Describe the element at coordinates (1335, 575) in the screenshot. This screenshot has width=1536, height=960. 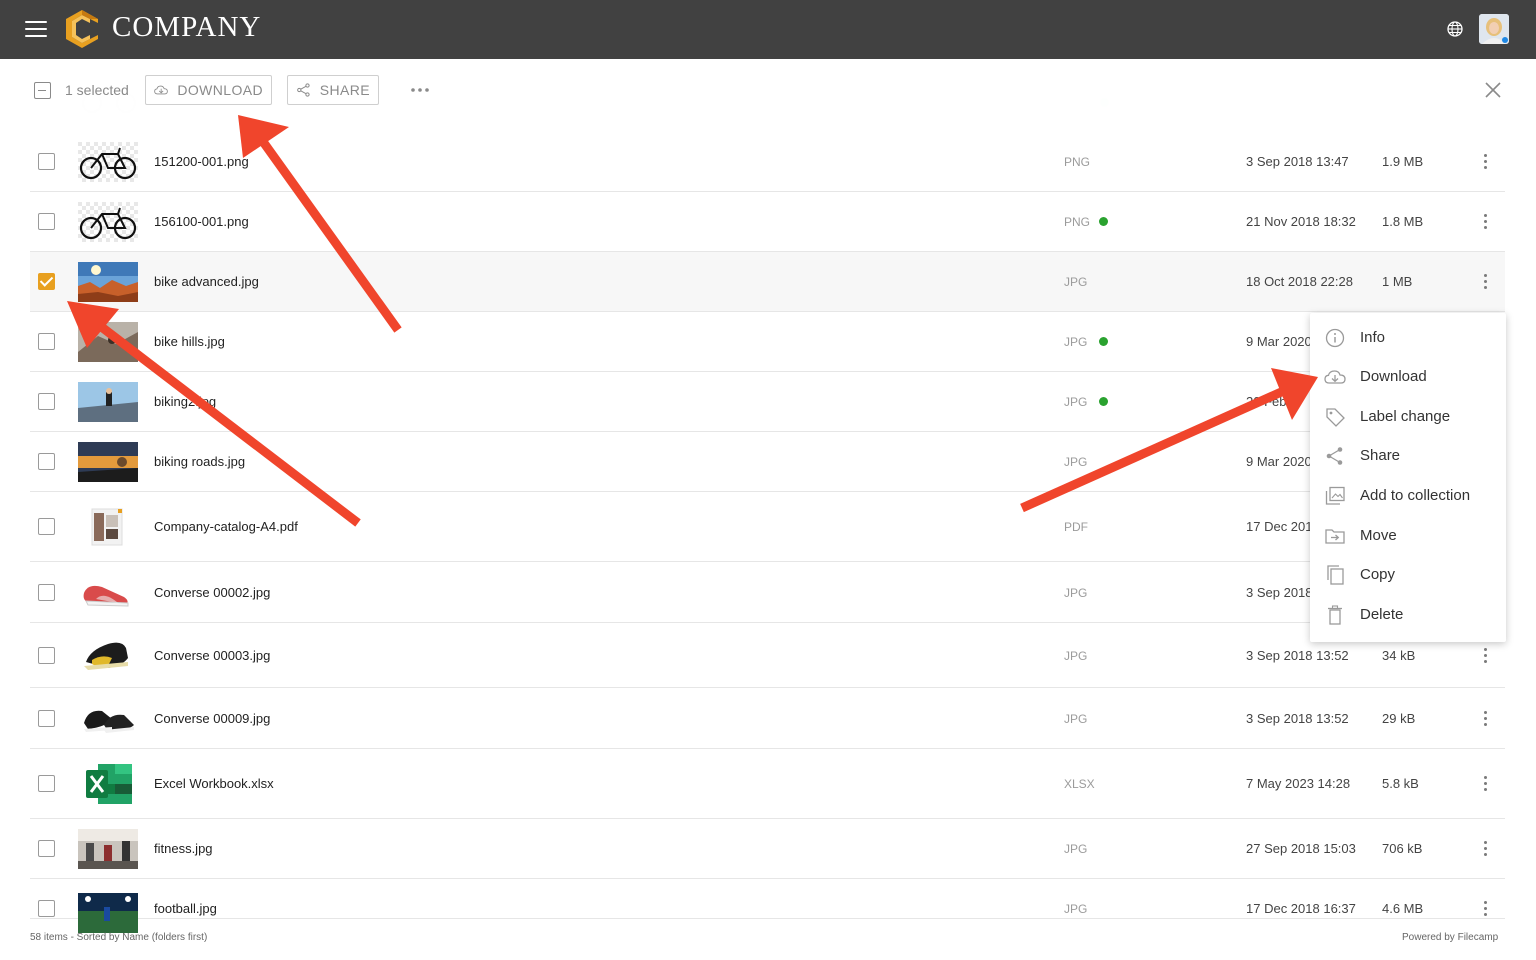
I see `copy-icon` at that location.